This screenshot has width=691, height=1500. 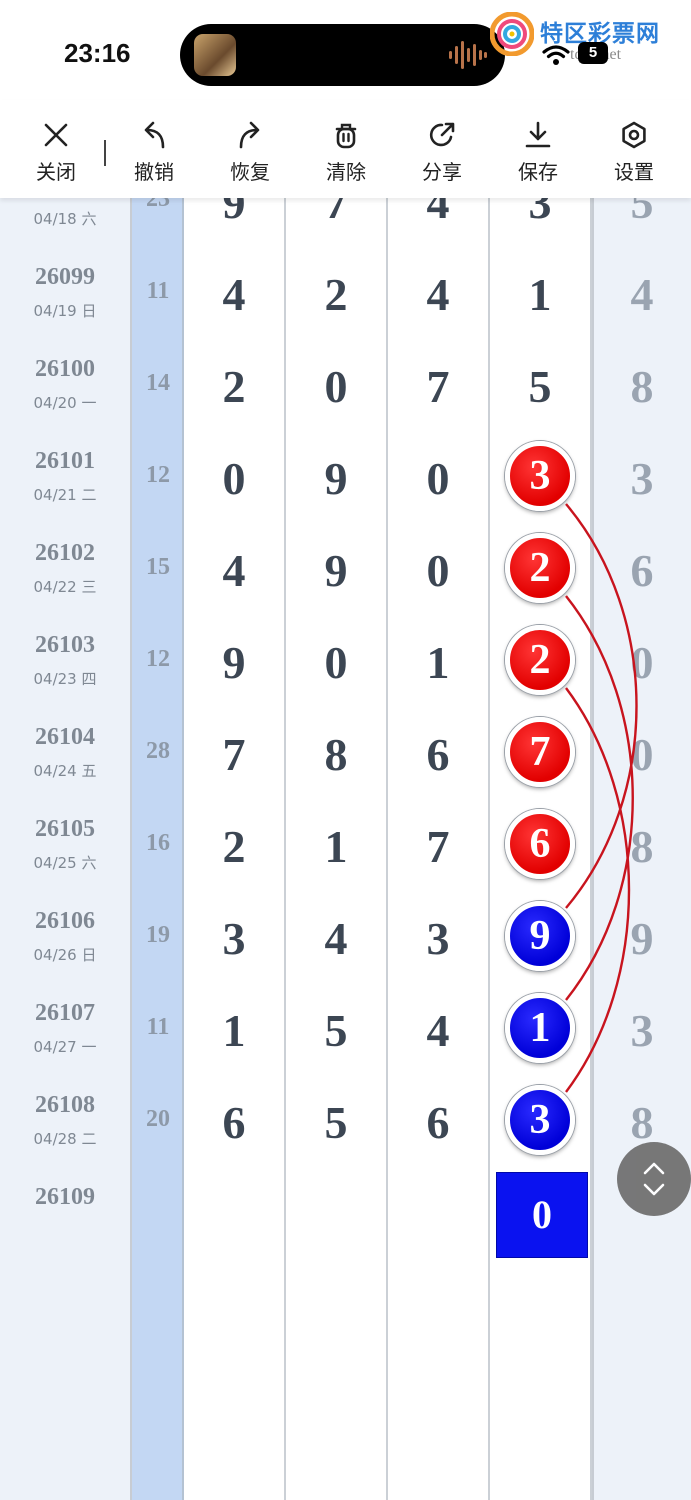 I want to click on table-row: 26100 04/20 一 14 2 0 7 5 8, so click(x=345, y=386).